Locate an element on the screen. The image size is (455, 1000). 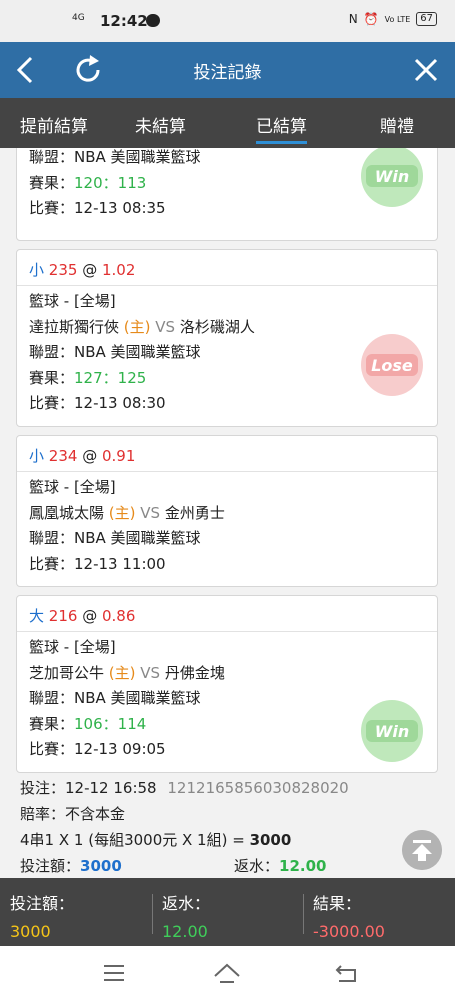
away-team: 金州勇士 is located at coordinates (194, 512).